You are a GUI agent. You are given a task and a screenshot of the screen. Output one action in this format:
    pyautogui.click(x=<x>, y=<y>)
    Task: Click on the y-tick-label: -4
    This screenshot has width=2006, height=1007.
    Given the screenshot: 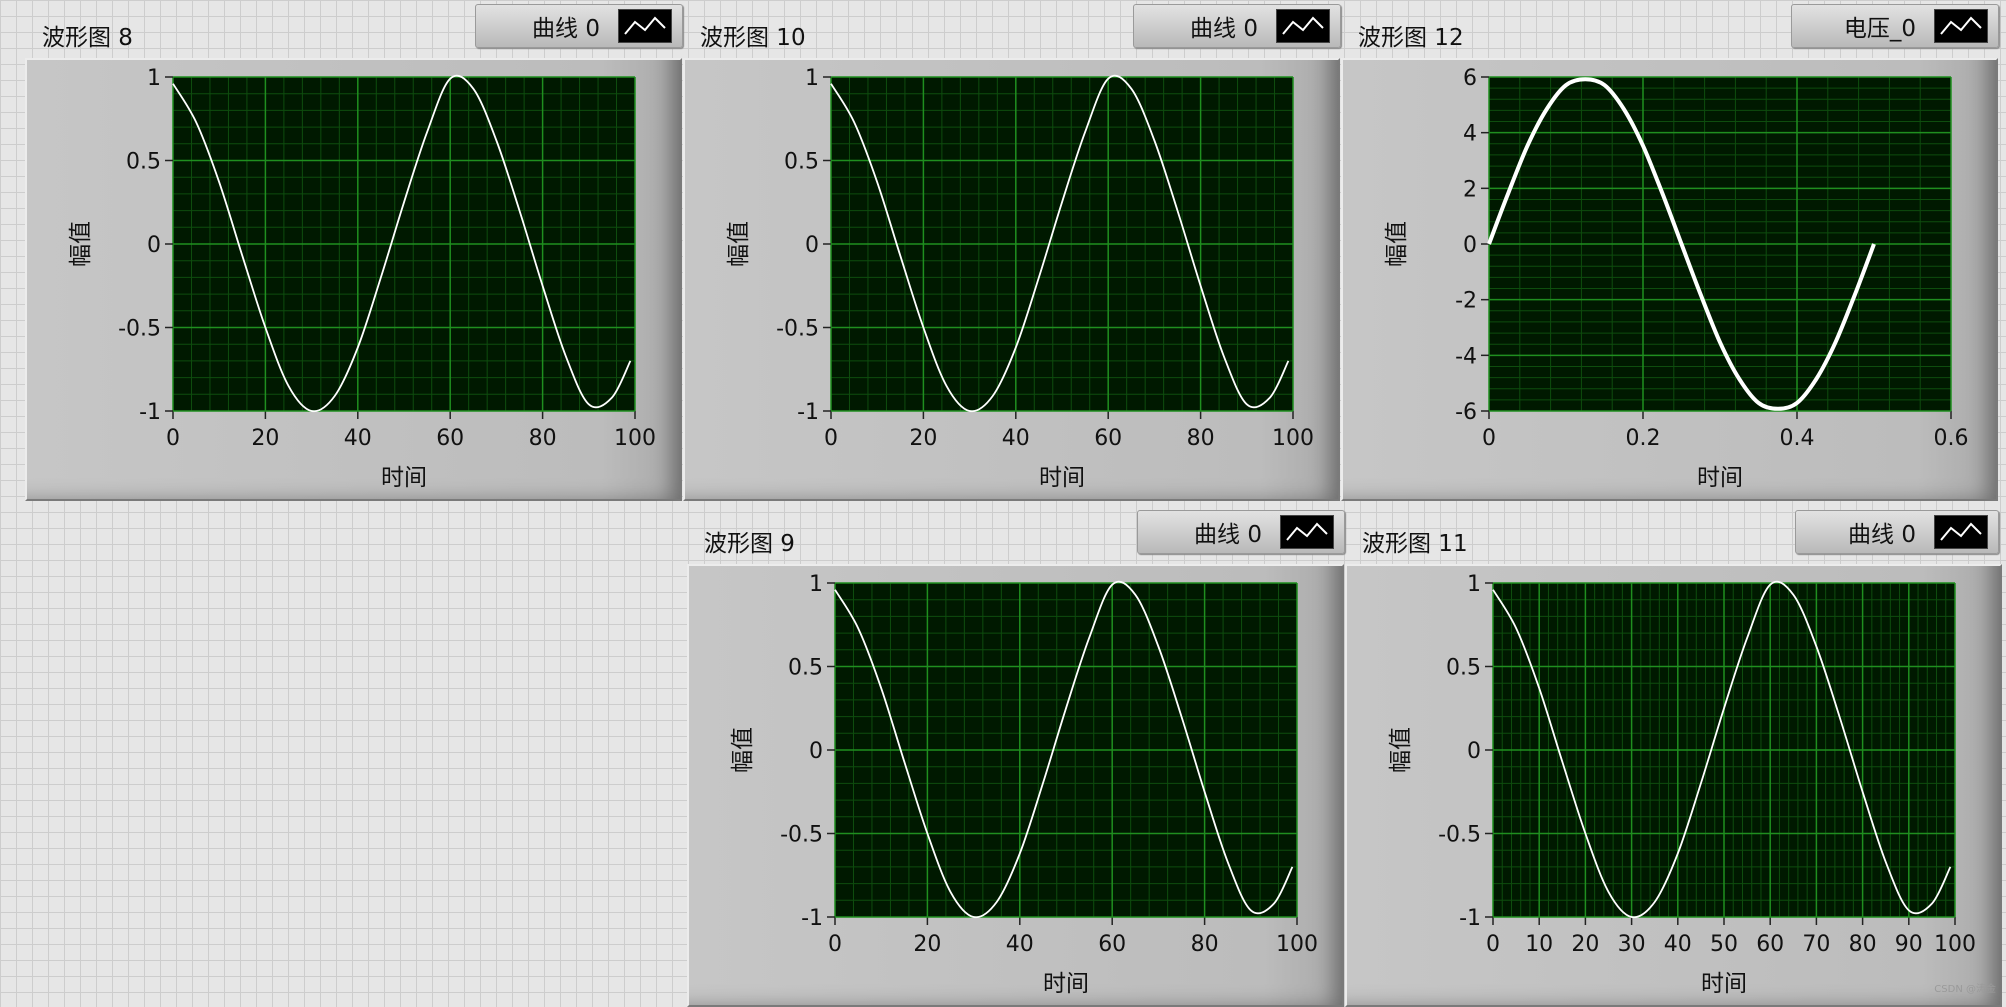 What is the action you would take?
    pyautogui.click(x=1466, y=356)
    